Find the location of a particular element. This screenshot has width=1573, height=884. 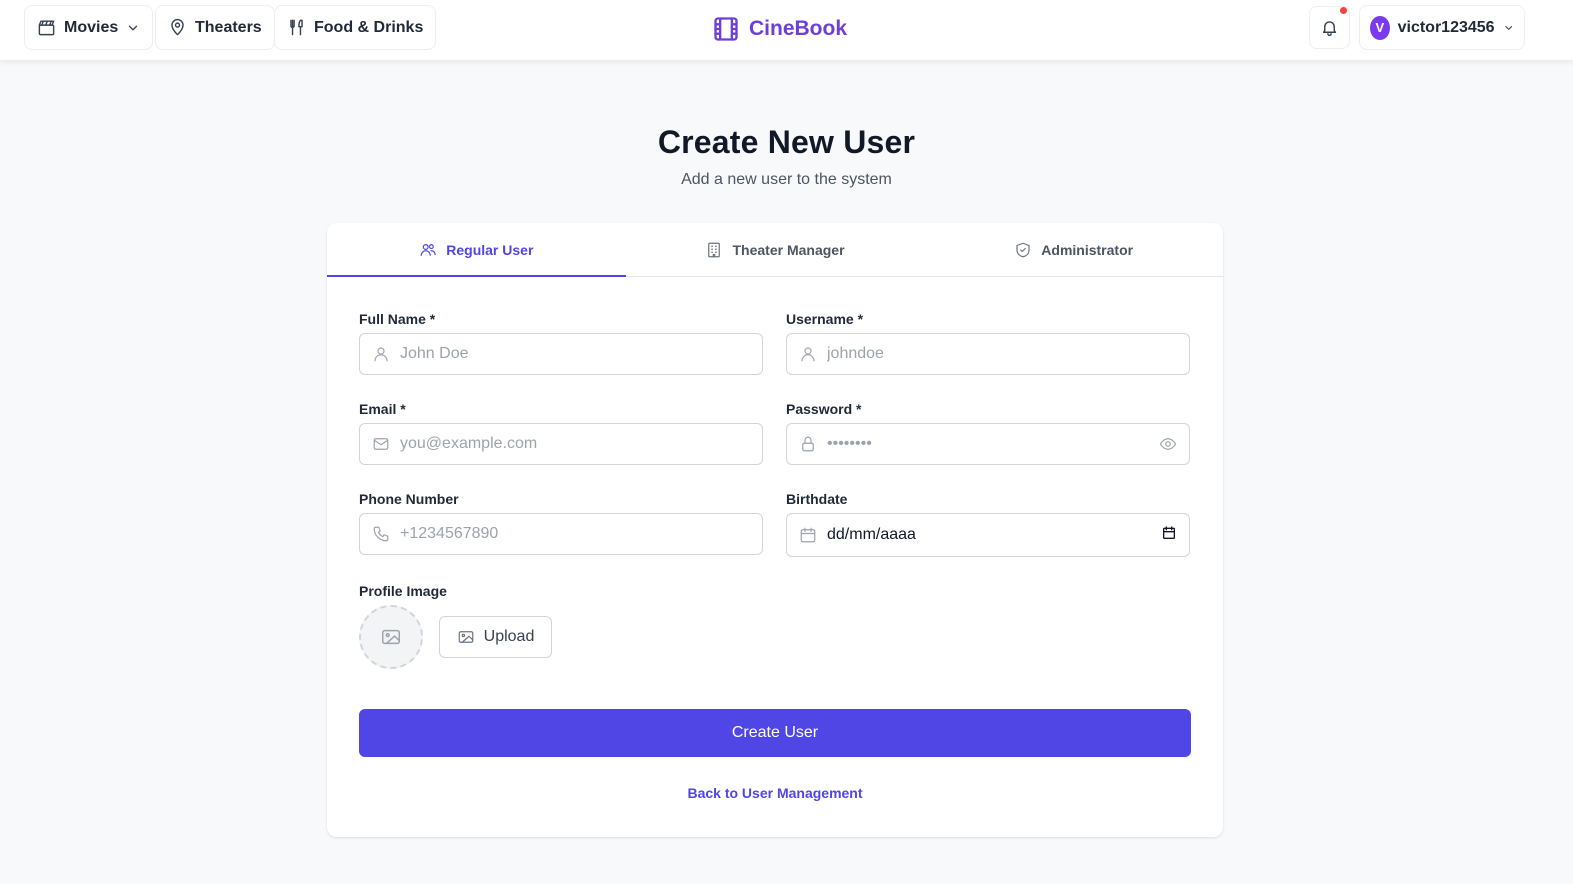

username-field is located at coordinates (988, 354).